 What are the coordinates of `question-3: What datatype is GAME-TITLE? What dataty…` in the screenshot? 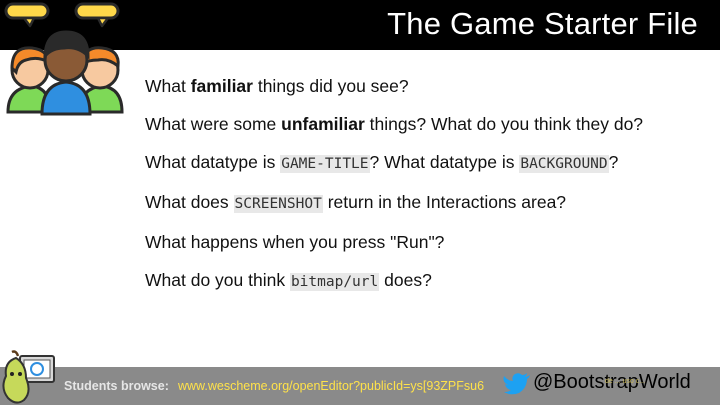 It's located at (382, 162).